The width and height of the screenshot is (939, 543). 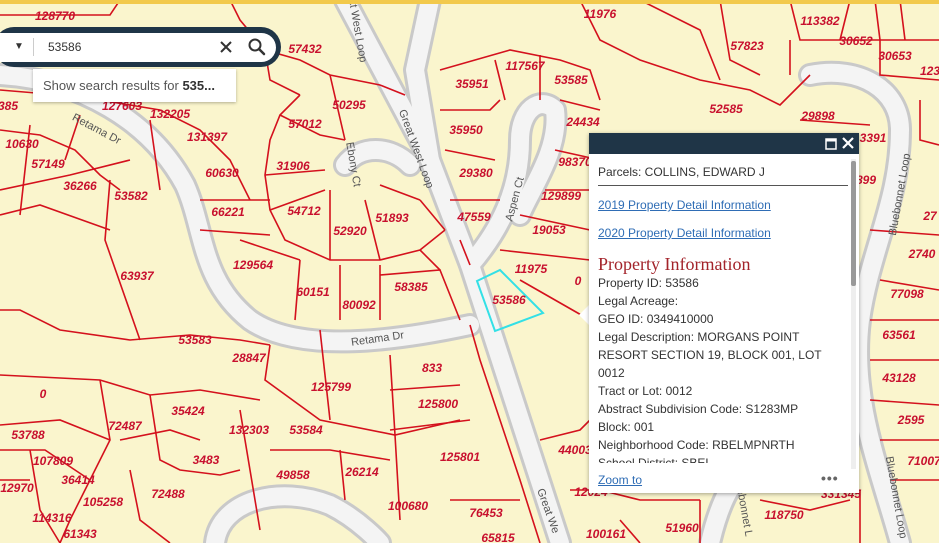 What do you see at coordinates (392, 218) in the screenshot?
I see `parcel-label-51893: 51893` at bounding box center [392, 218].